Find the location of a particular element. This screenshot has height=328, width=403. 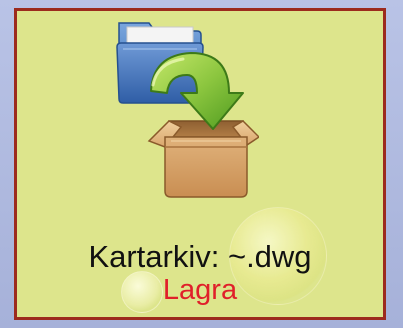

archive-caption: Kartarkiv: ~.dwg is located at coordinates (200, 256).